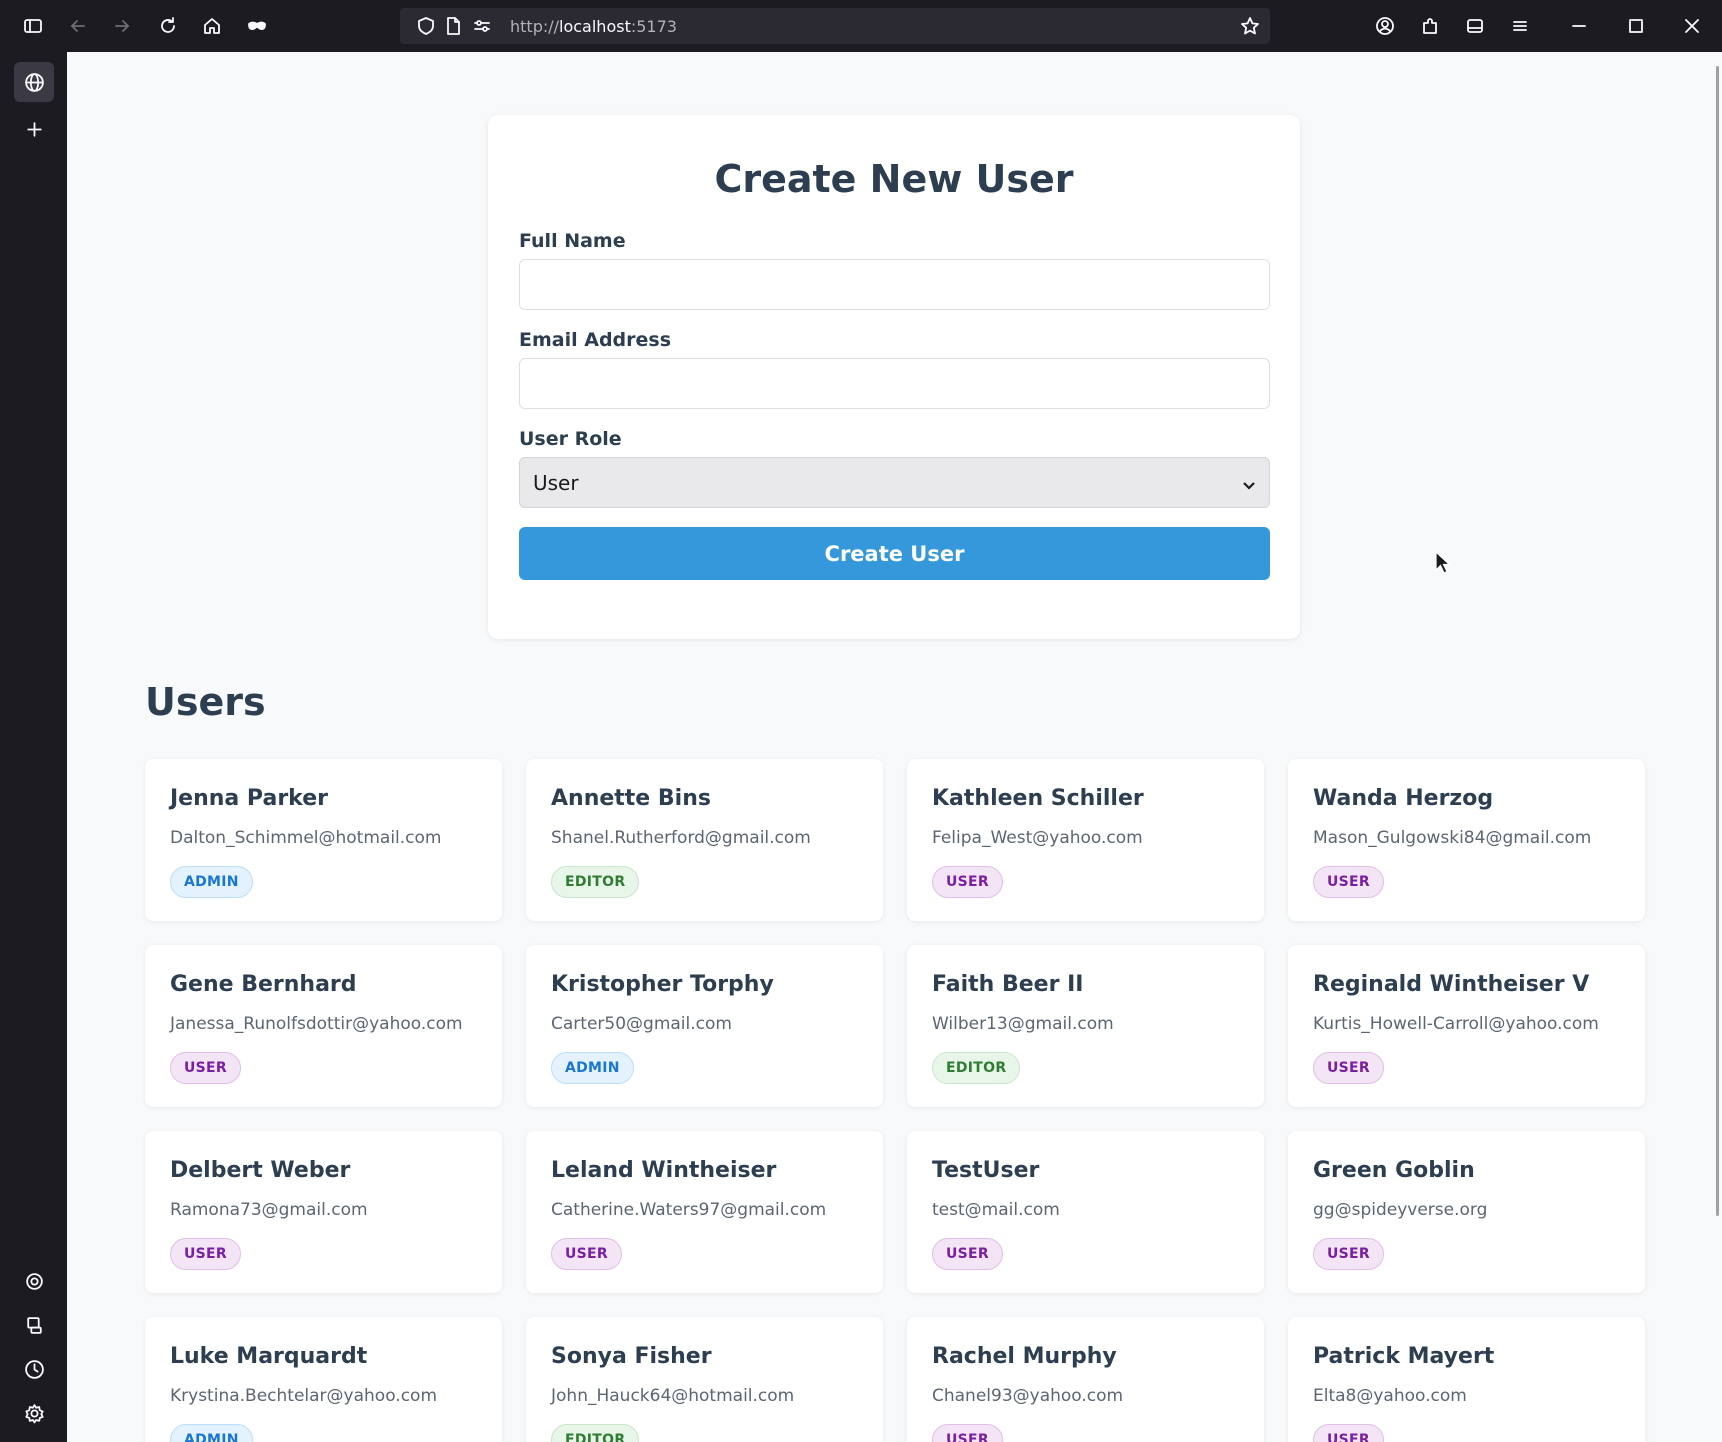 The image size is (1722, 1442). Describe the element at coordinates (1430, 26) in the screenshot. I see `extensions-icon` at that location.